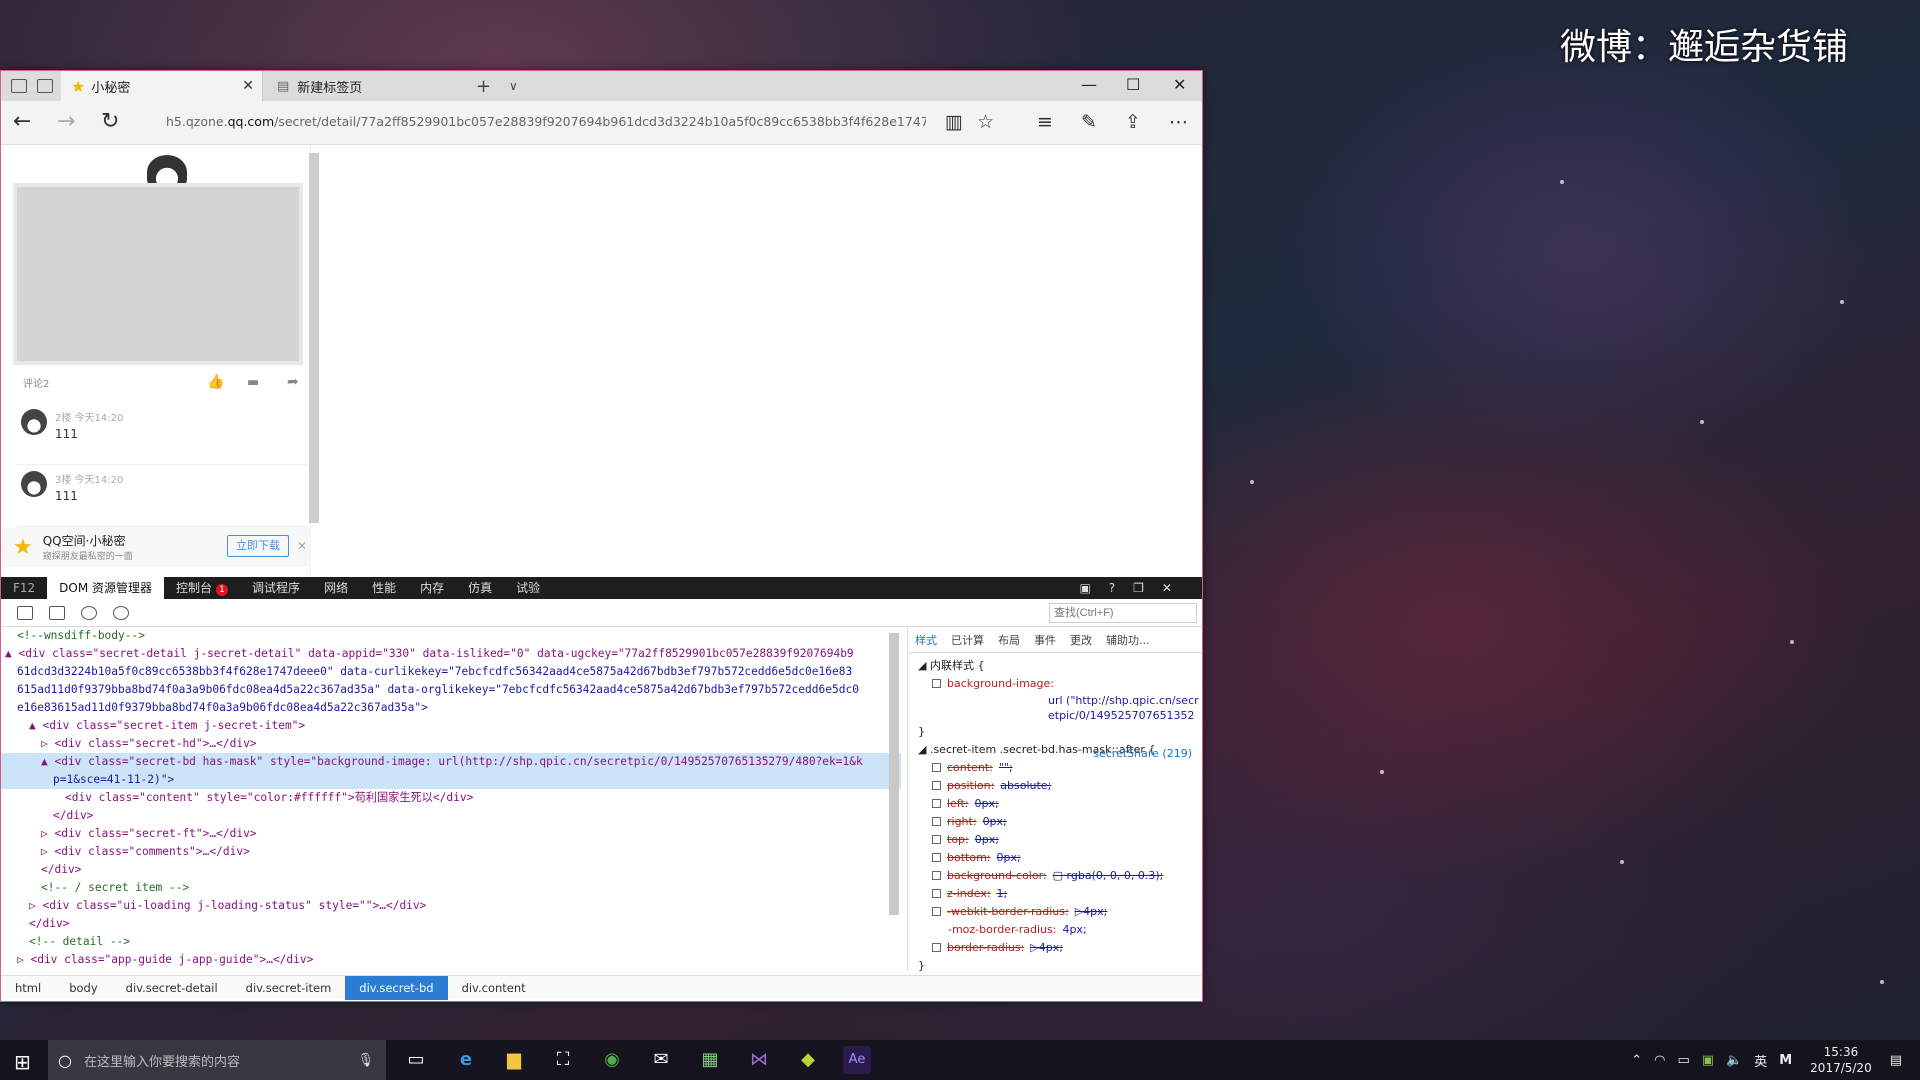 Image resolution: width=1920 pixels, height=1080 pixels. I want to click on find-input, so click(1123, 613).